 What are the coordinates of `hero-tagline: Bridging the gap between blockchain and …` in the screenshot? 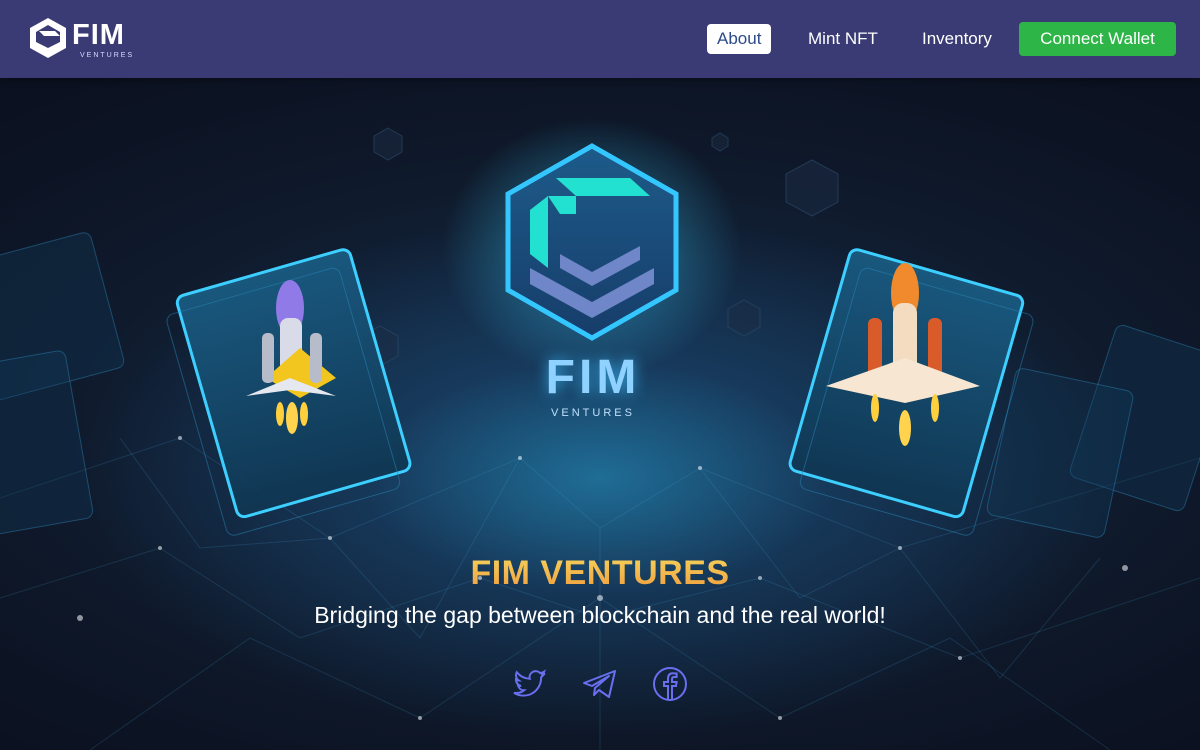 It's located at (600, 615).